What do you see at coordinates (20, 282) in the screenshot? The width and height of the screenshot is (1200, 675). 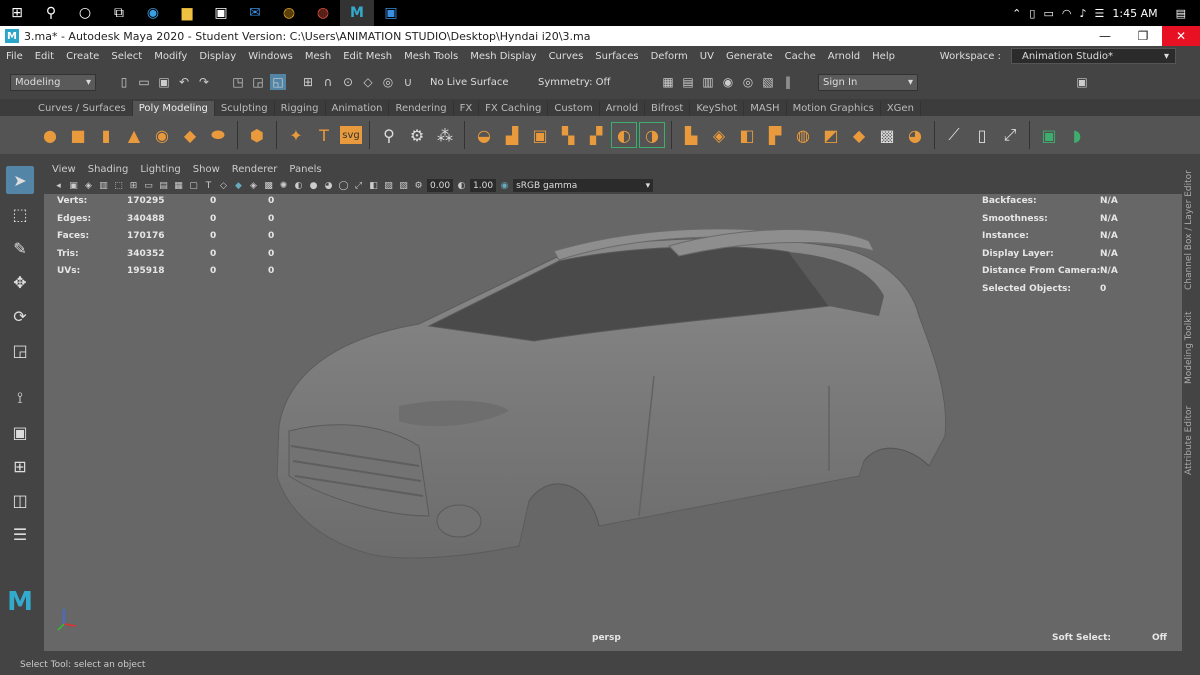 I see `move-tool-icon: ✥` at bounding box center [20, 282].